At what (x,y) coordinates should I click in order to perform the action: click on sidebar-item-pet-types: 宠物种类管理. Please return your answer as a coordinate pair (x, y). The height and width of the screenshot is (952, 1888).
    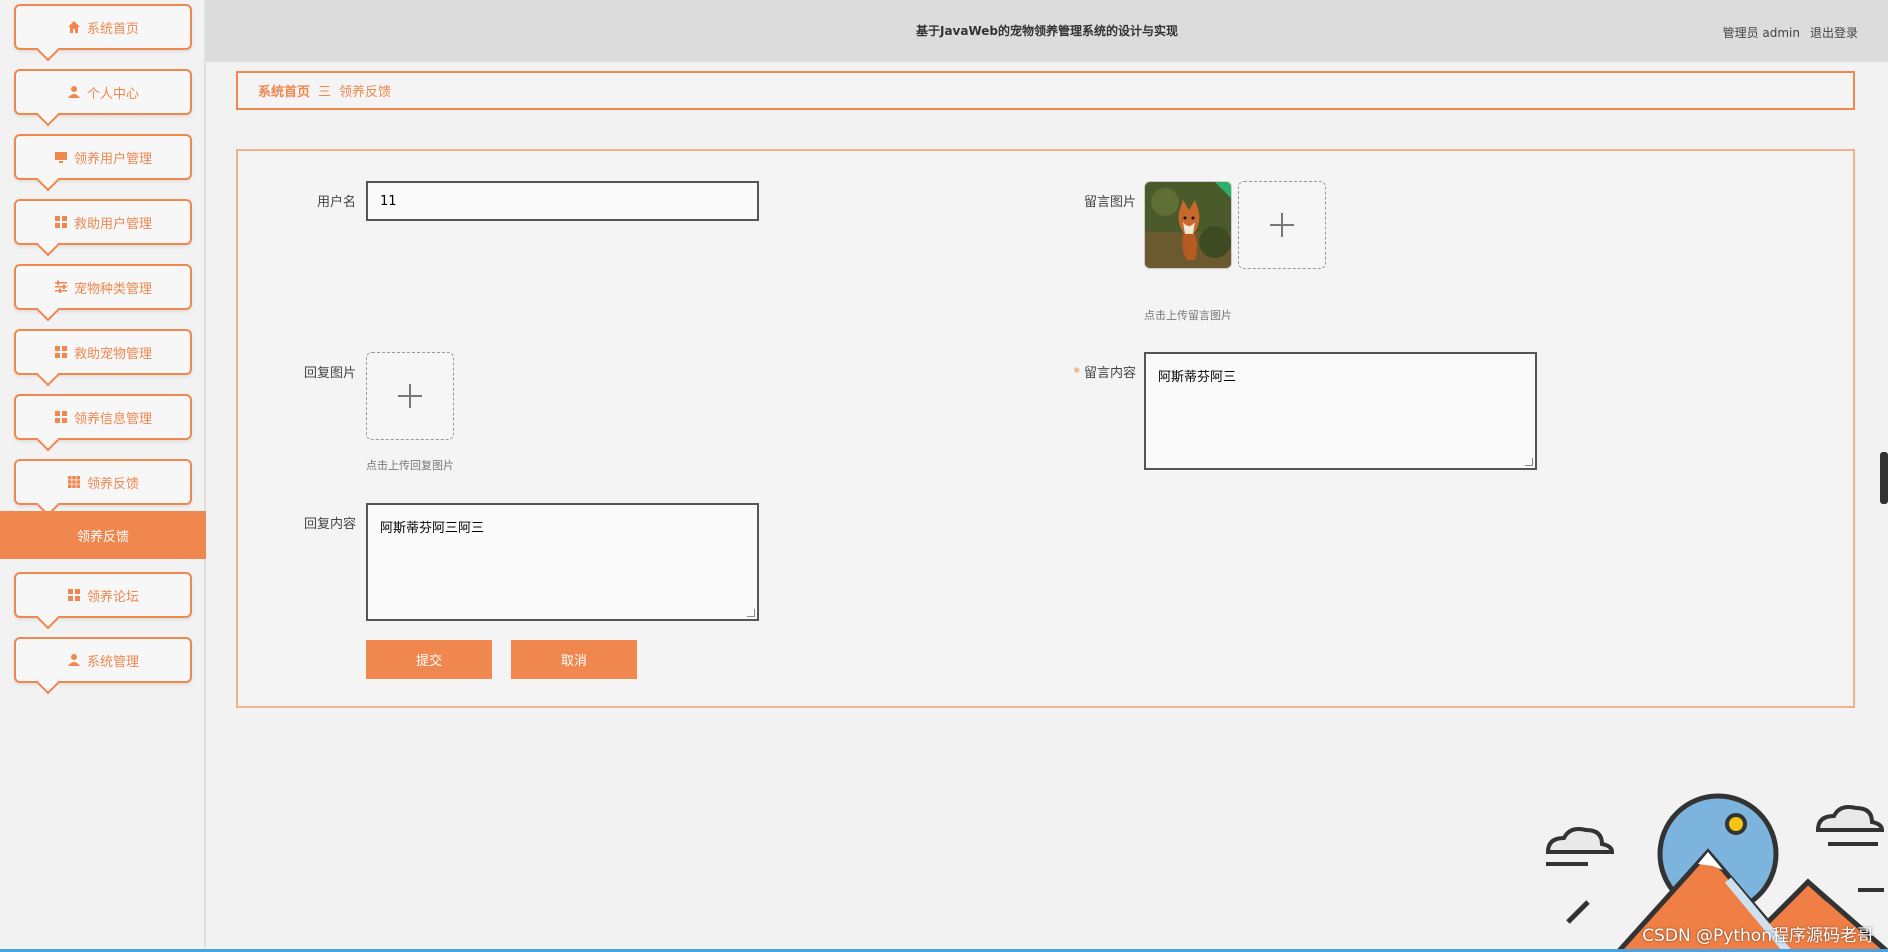
    Looking at the image, I should click on (103, 287).